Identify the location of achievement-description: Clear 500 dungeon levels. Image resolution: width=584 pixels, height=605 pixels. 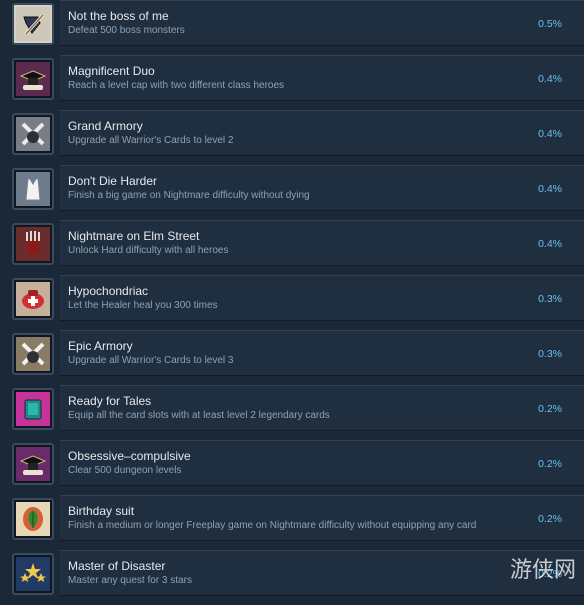
(125, 470).